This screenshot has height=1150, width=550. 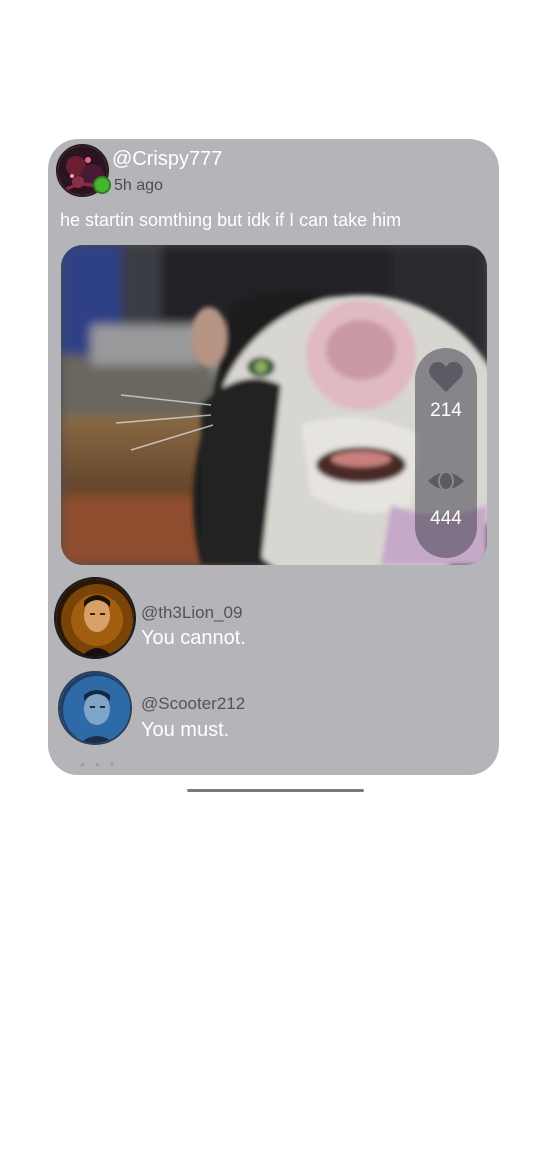 What do you see at coordinates (269, 713) in the screenshot?
I see `comment-item: @Scooter212 You must.` at bounding box center [269, 713].